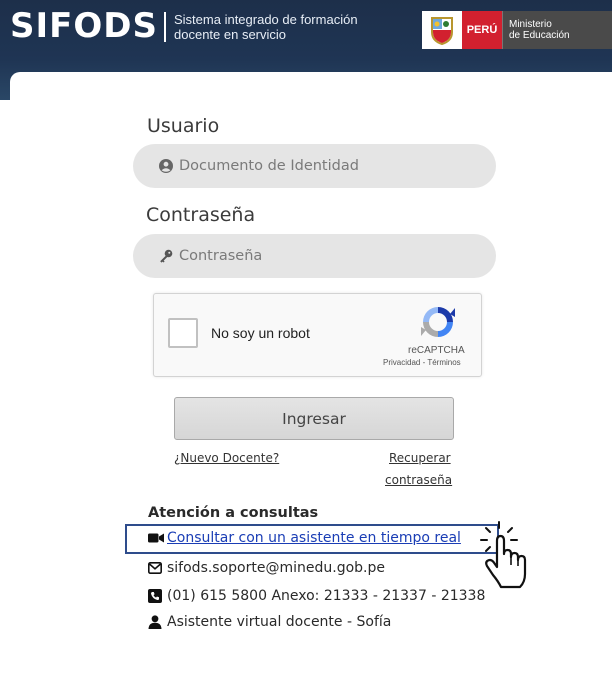 The width and height of the screenshot is (612, 673). I want to click on virtual-assistant-row: Asistente virtual docente - Sofía, so click(269, 622).